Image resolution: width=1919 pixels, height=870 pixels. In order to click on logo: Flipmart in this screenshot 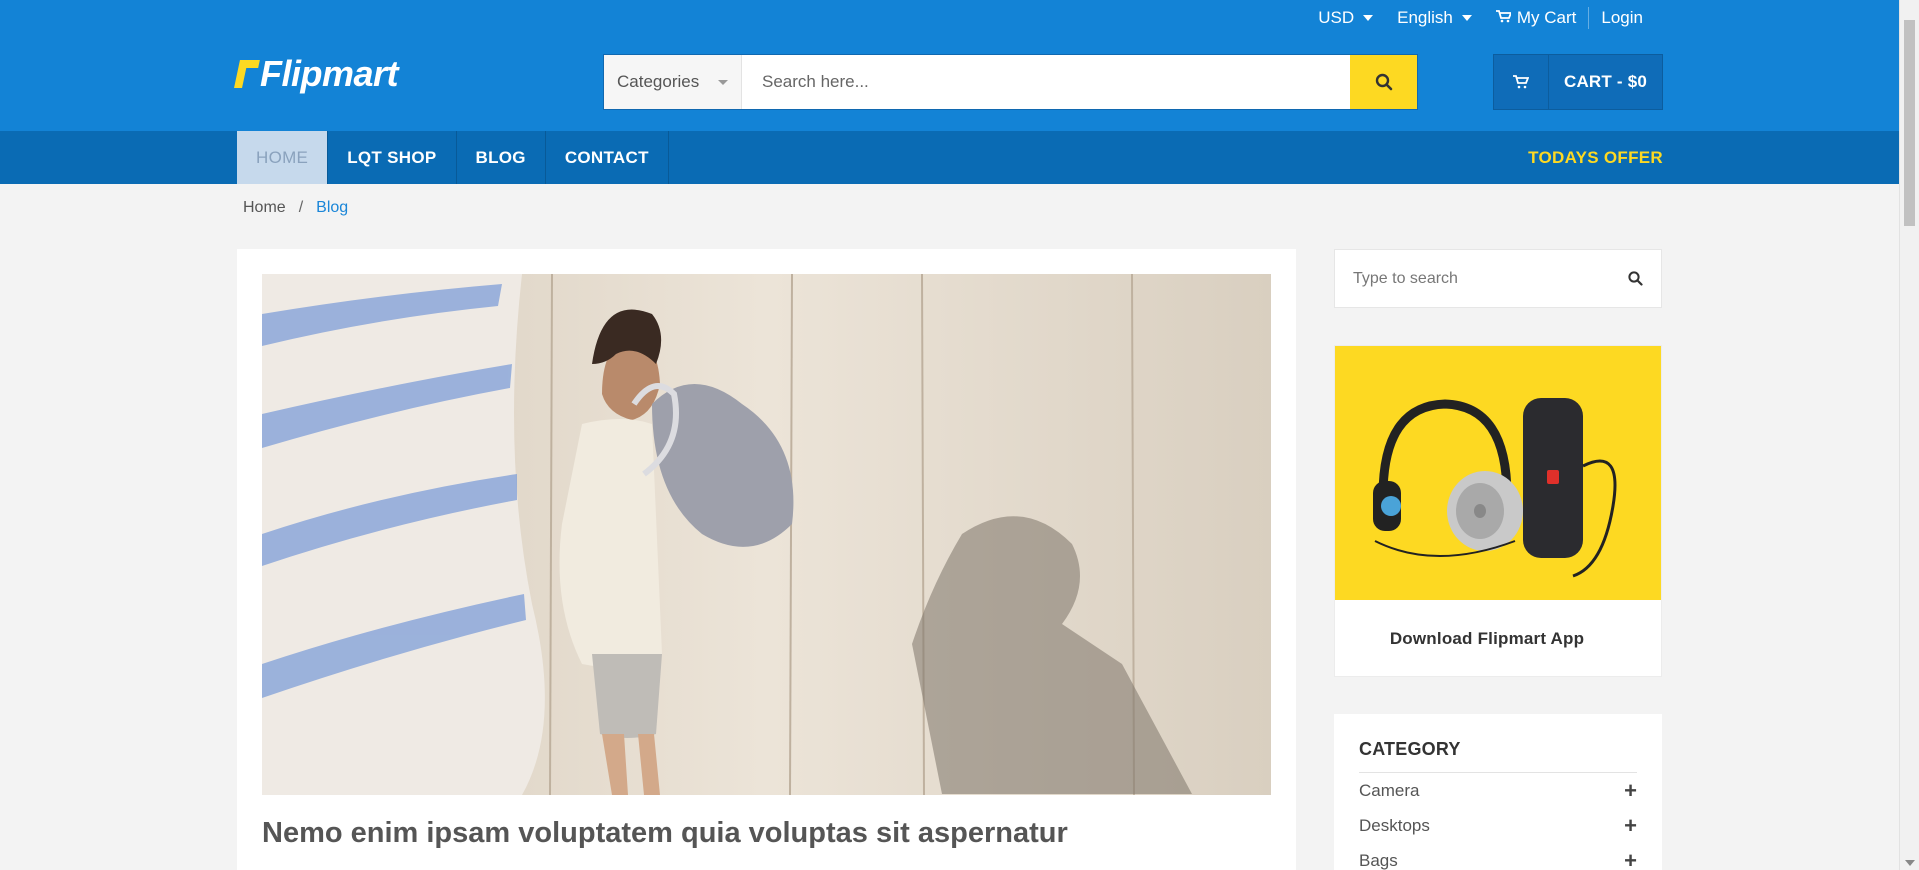, I will do `click(316, 74)`.